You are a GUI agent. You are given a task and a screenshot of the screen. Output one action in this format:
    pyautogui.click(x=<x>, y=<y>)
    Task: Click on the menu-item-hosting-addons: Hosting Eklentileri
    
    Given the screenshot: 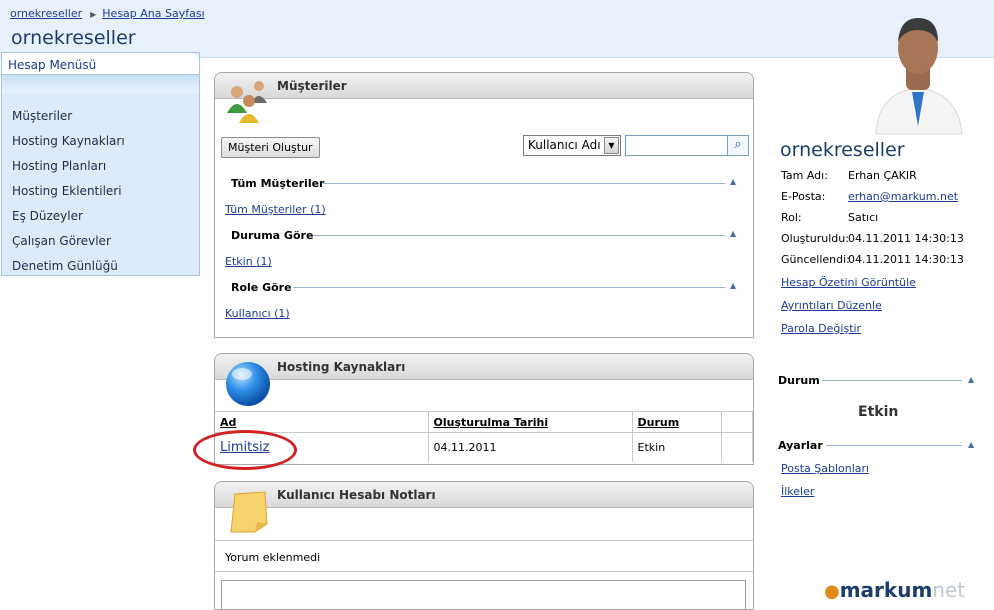 What is the action you would take?
    pyautogui.click(x=105, y=191)
    